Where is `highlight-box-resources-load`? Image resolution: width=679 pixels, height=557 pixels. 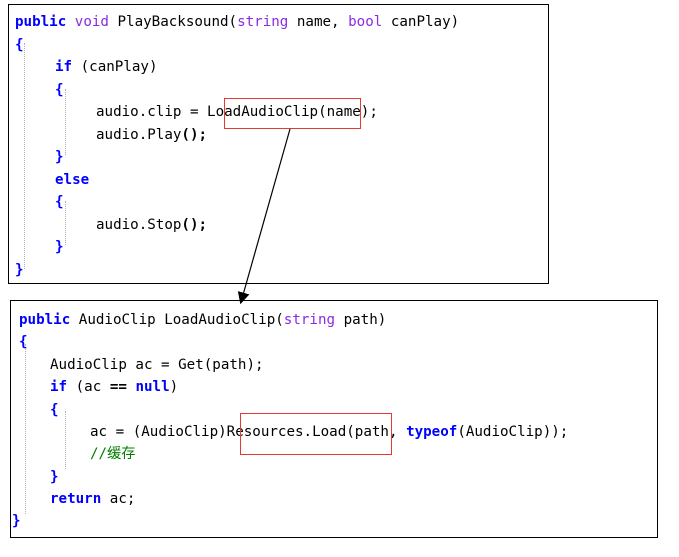
highlight-box-resources-load is located at coordinates (316, 434).